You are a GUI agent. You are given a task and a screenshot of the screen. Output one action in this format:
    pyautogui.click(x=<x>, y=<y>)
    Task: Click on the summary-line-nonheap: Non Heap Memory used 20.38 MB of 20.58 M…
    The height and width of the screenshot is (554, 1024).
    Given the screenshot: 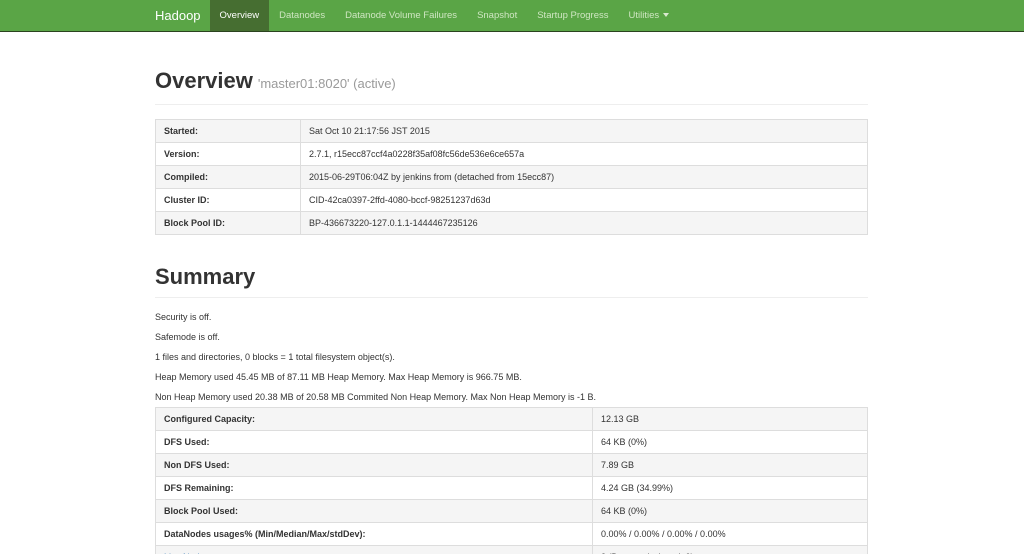 What is the action you would take?
    pyautogui.click(x=376, y=397)
    